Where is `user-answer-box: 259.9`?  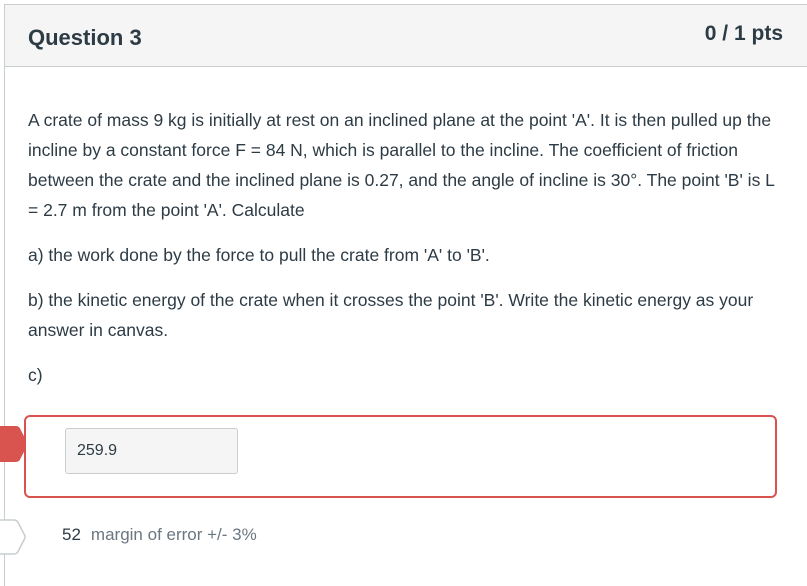
user-answer-box: 259.9 is located at coordinates (400, 456).